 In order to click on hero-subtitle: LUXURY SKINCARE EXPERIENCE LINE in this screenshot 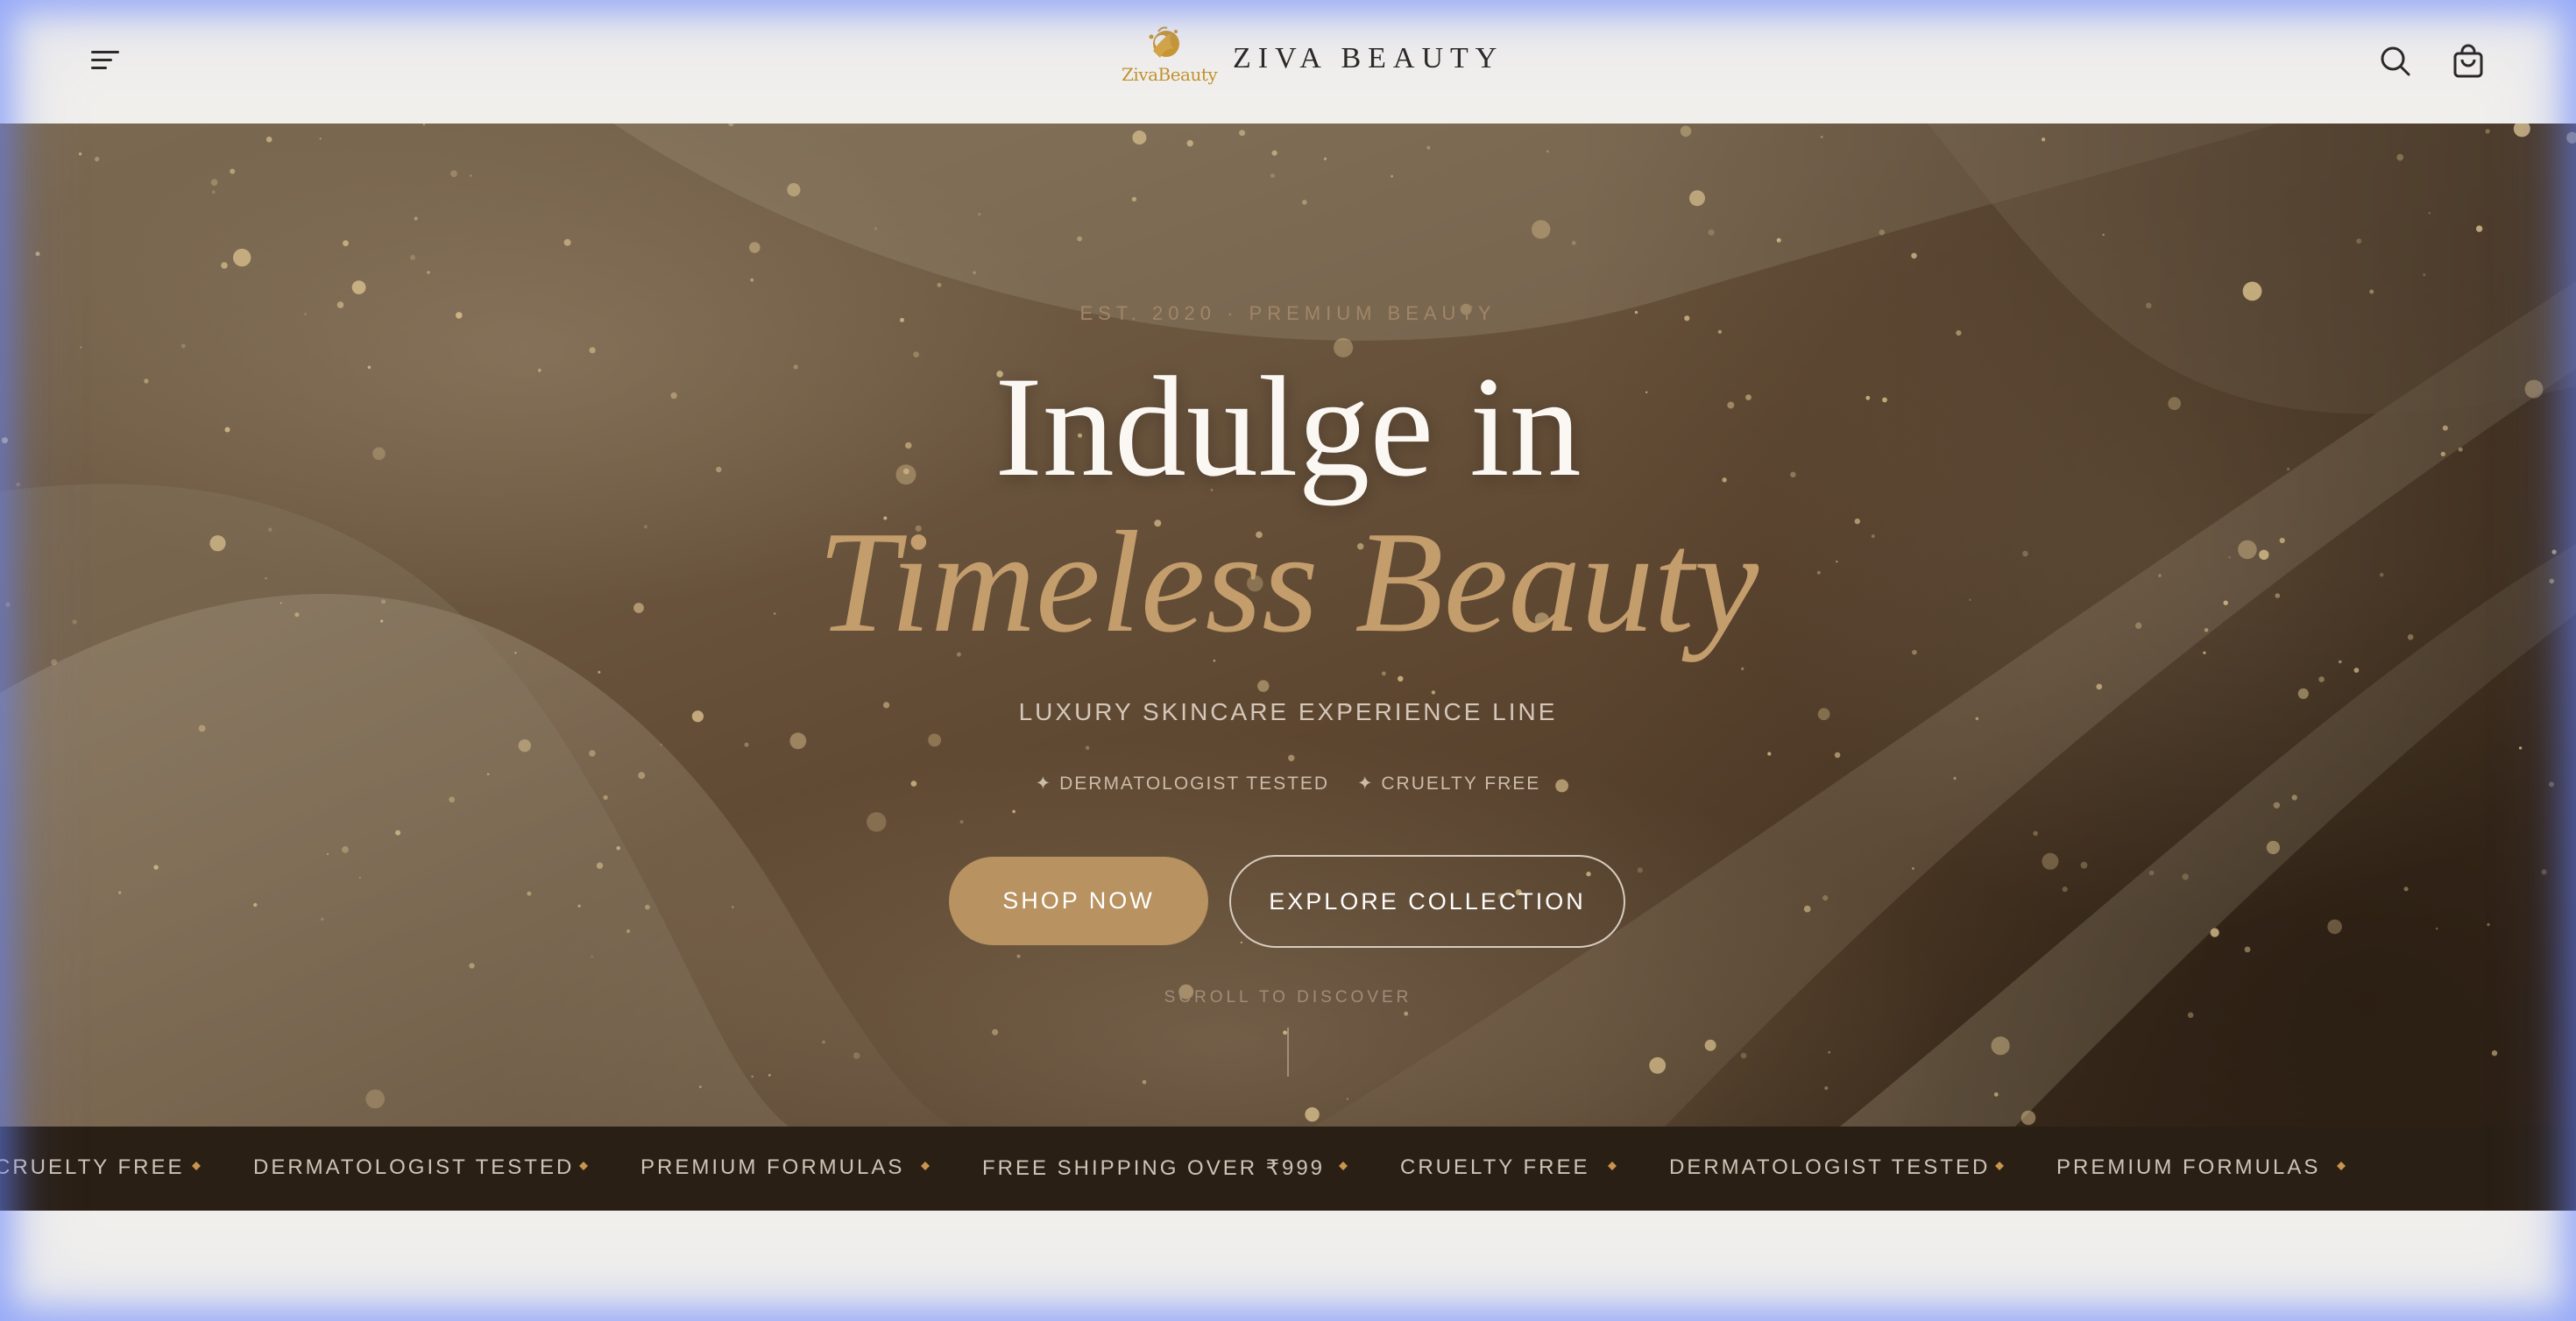, I will do `click(1288, 711)`.